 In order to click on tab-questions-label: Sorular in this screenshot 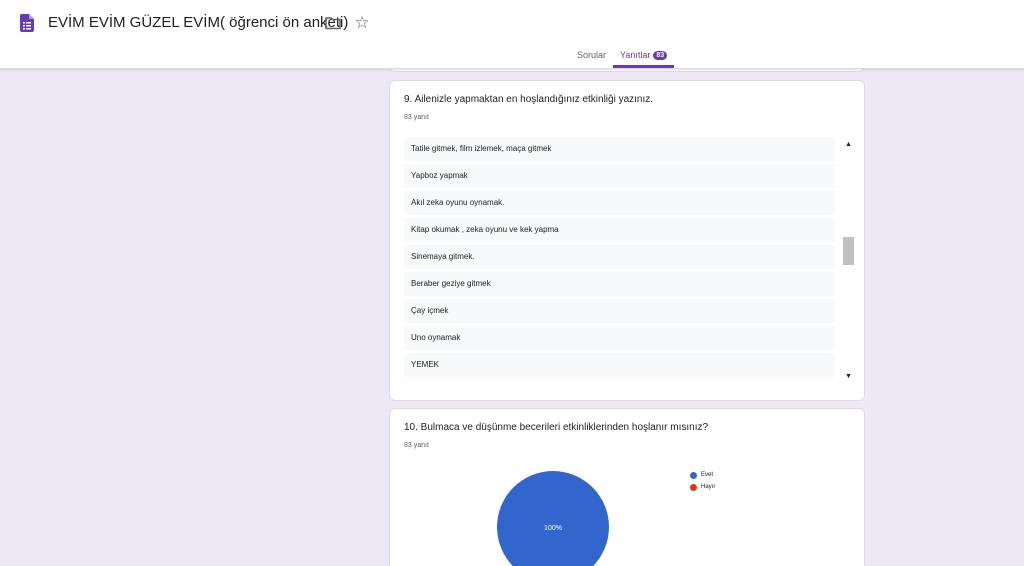, I will do `click(592, 55)`.